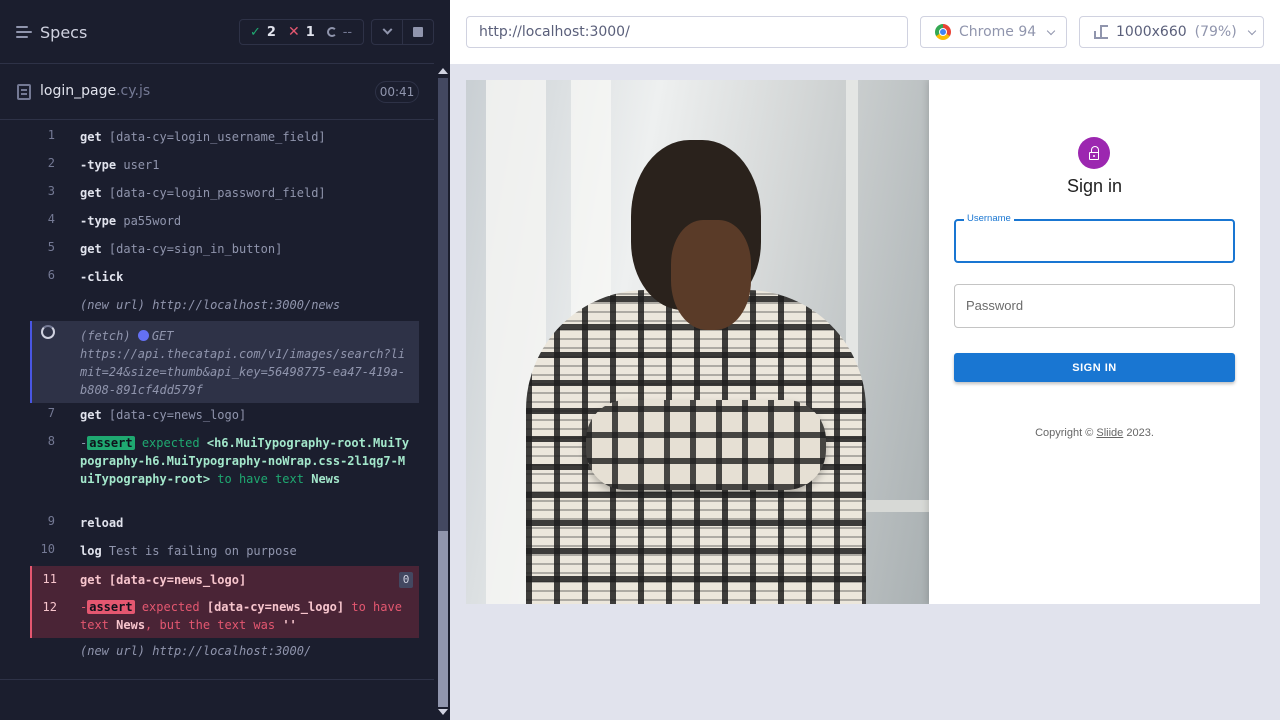 The image size is (1280, 720). Describe the element at coordinates (224, 526) in the screenshot. I see `command-row: 9 reload` at that location.